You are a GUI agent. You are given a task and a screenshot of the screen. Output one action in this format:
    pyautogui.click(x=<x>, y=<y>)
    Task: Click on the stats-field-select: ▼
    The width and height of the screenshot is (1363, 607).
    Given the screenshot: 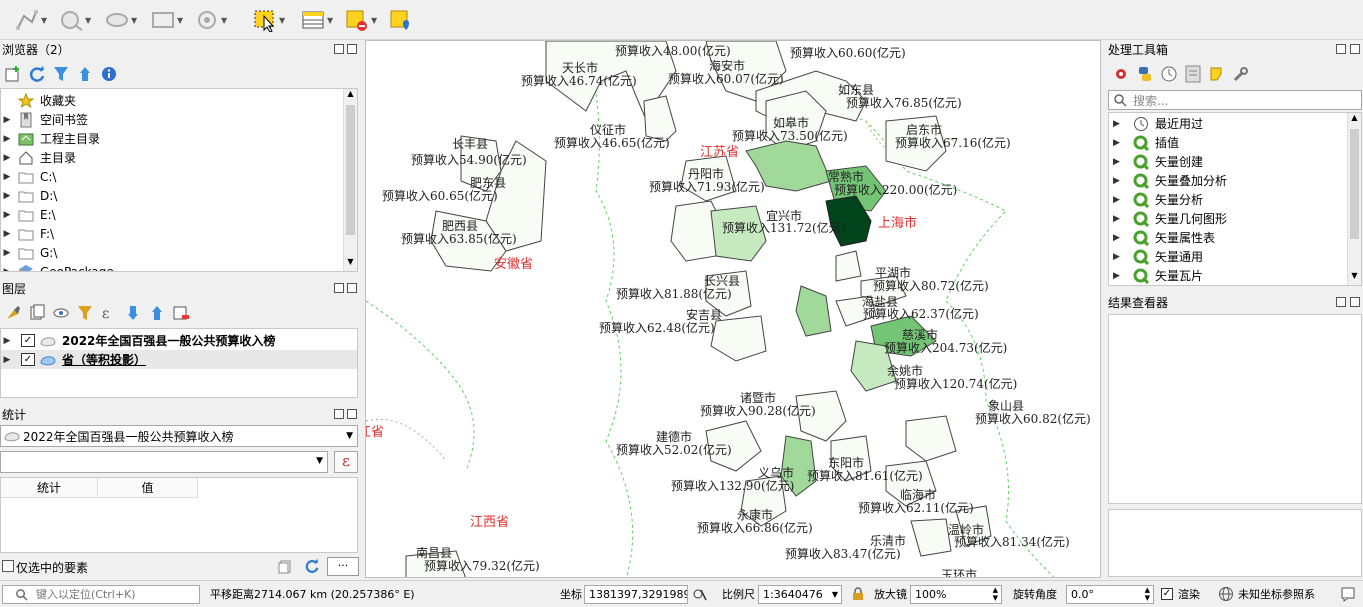 What is the action you would take?
    pyautogui.click(x=164, y=462)
    